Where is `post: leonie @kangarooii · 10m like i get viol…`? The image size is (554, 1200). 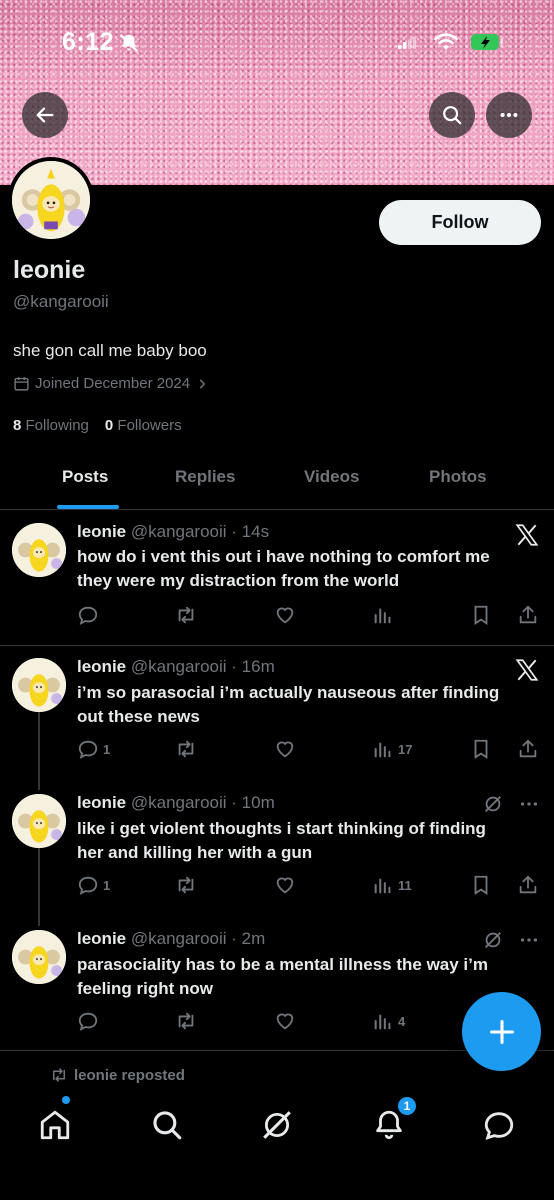 post: leonie @kangarooii · 10m like i get viol… is located at coordinates (277, 852).